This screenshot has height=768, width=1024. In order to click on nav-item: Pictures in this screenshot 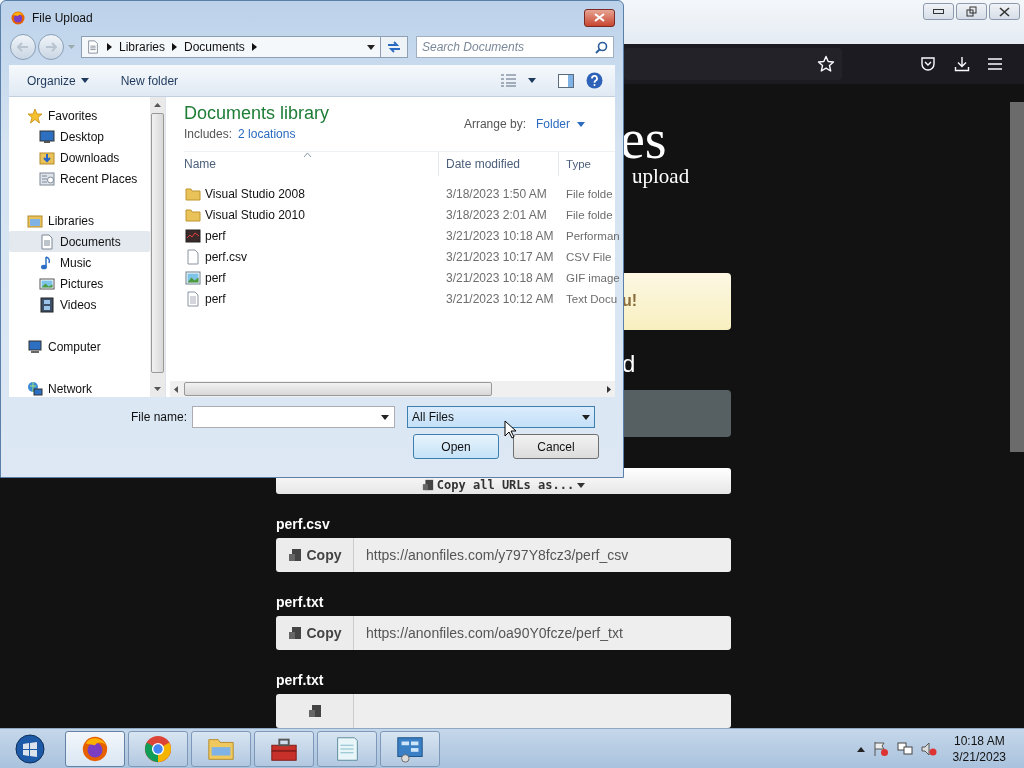, I will do `click(79, 283)`.